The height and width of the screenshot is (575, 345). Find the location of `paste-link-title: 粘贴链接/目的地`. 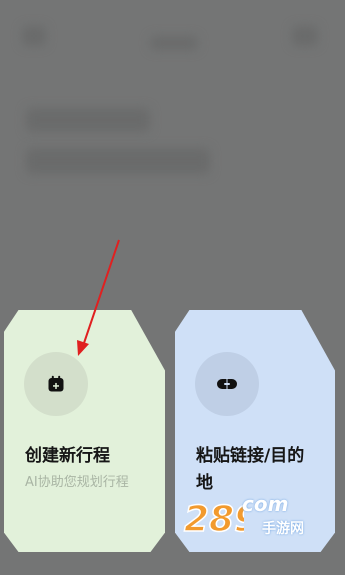

paste-link-title: 粘贴链接/目的地 is located at coordinates (250, 469).